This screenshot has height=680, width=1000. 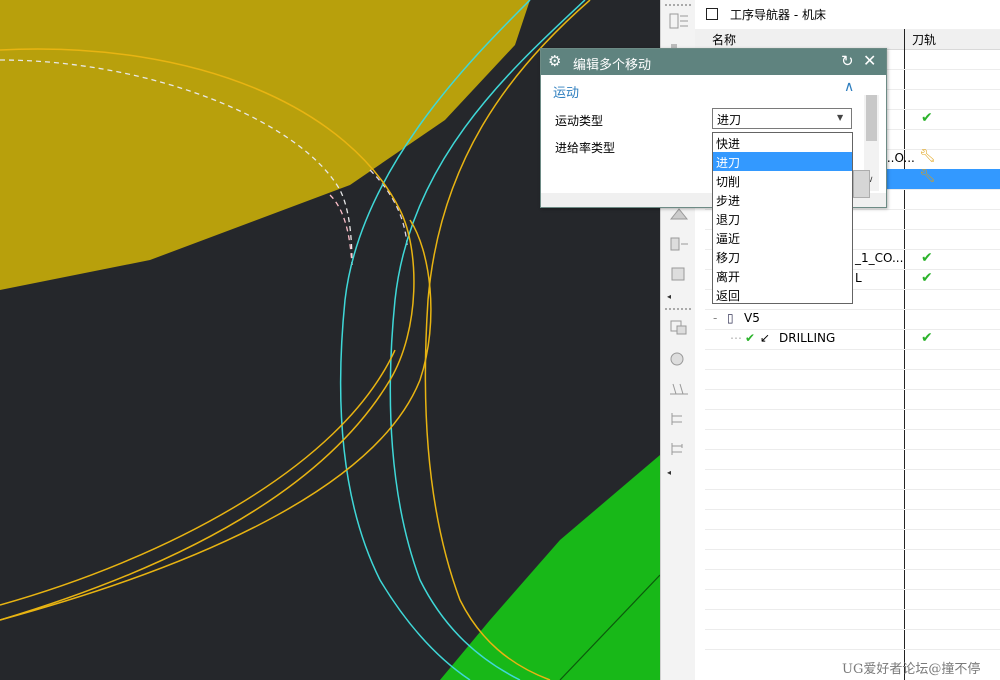 I want to click on row-label: V5, so click(x=752, y=318).